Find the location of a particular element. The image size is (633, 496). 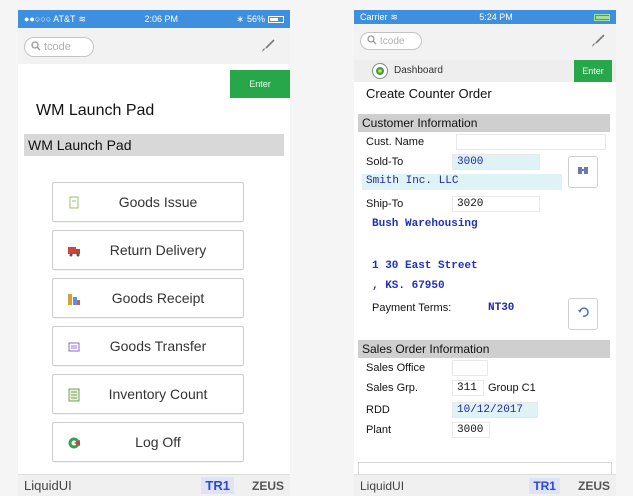

binoculars-icon is located at coordinates (583, 172).